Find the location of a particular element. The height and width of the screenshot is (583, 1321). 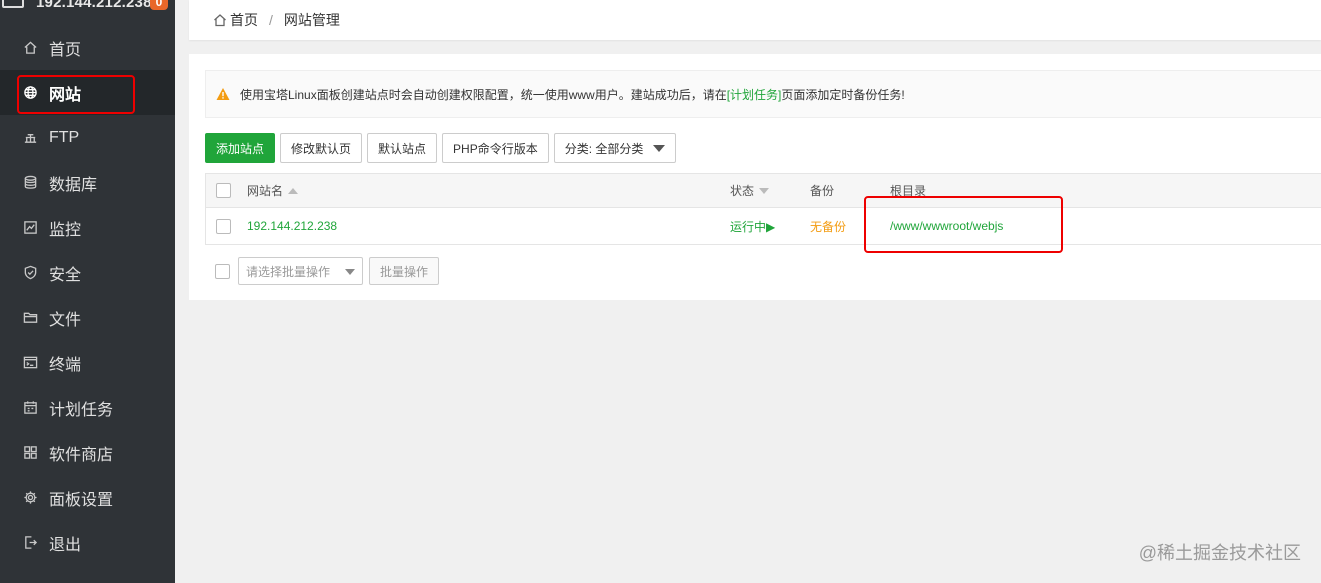

batch-operation-select: 请选择批量操作 is located at coordinates (300, 271).